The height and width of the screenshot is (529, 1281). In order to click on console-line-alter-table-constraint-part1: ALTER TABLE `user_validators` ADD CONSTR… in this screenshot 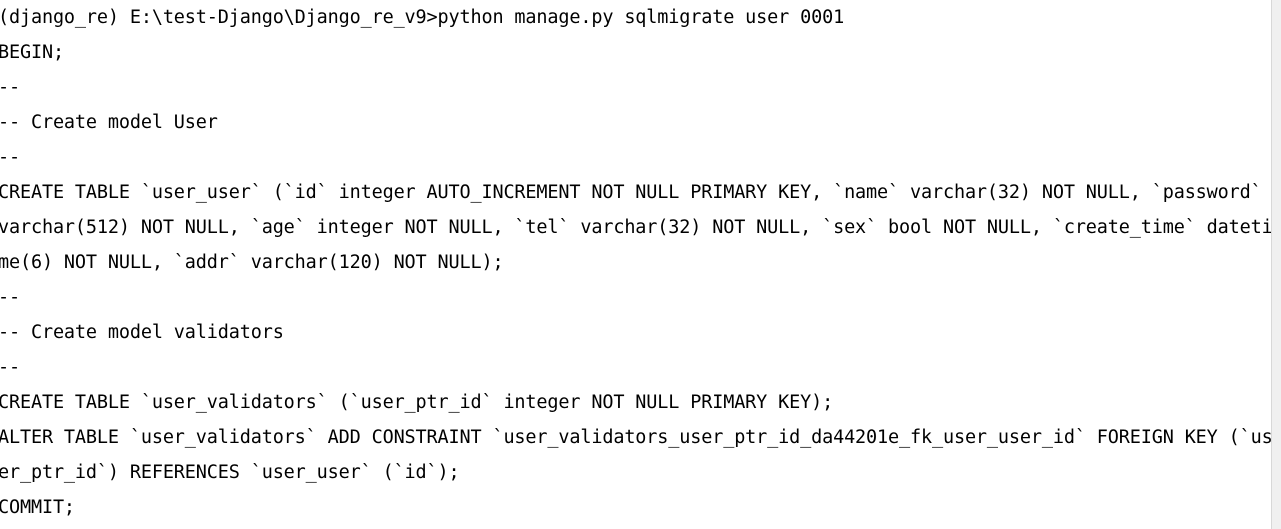, I will do `click(635, 437)`.